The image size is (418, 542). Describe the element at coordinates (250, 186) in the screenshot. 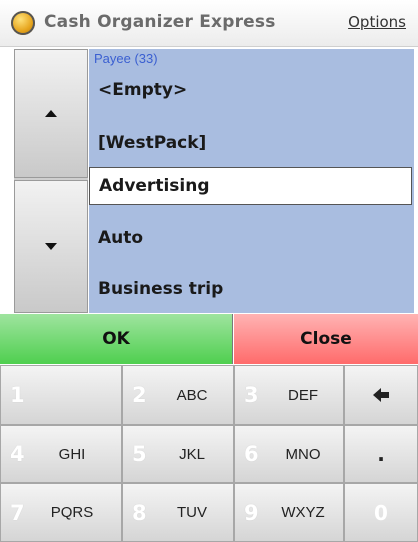

I see `list-item-selected: Advertising` at that location.